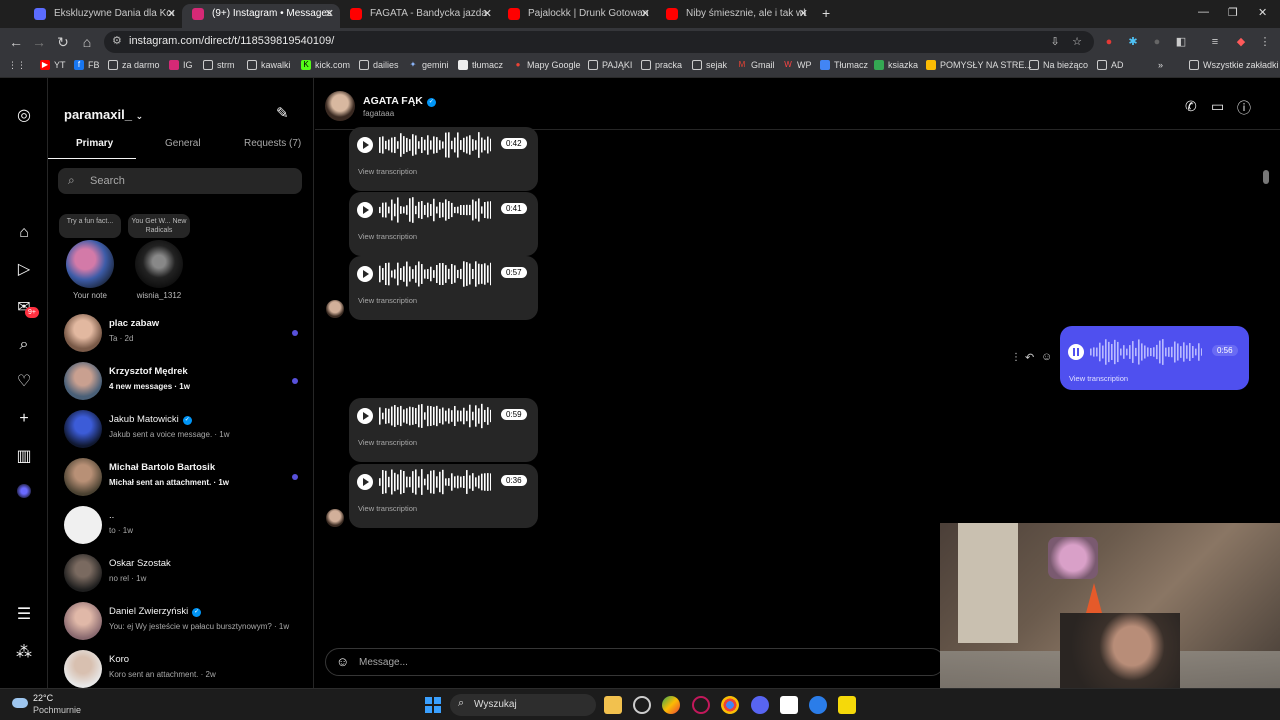  I want to click on bookmark-item: AD, so click(1110, 65).